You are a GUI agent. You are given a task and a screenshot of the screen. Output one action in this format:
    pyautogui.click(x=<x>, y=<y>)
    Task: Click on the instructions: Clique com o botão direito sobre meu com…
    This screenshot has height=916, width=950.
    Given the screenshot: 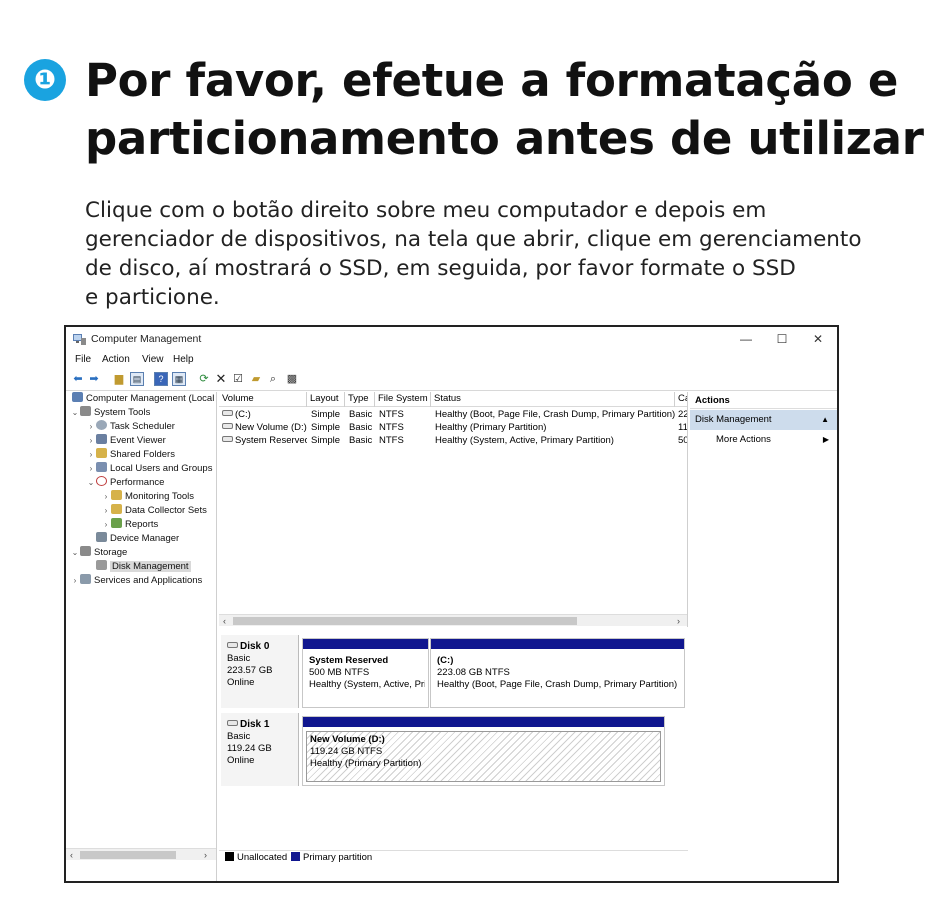 What is the action you would take?
    pyautogui.click(x=505, y=254)
    